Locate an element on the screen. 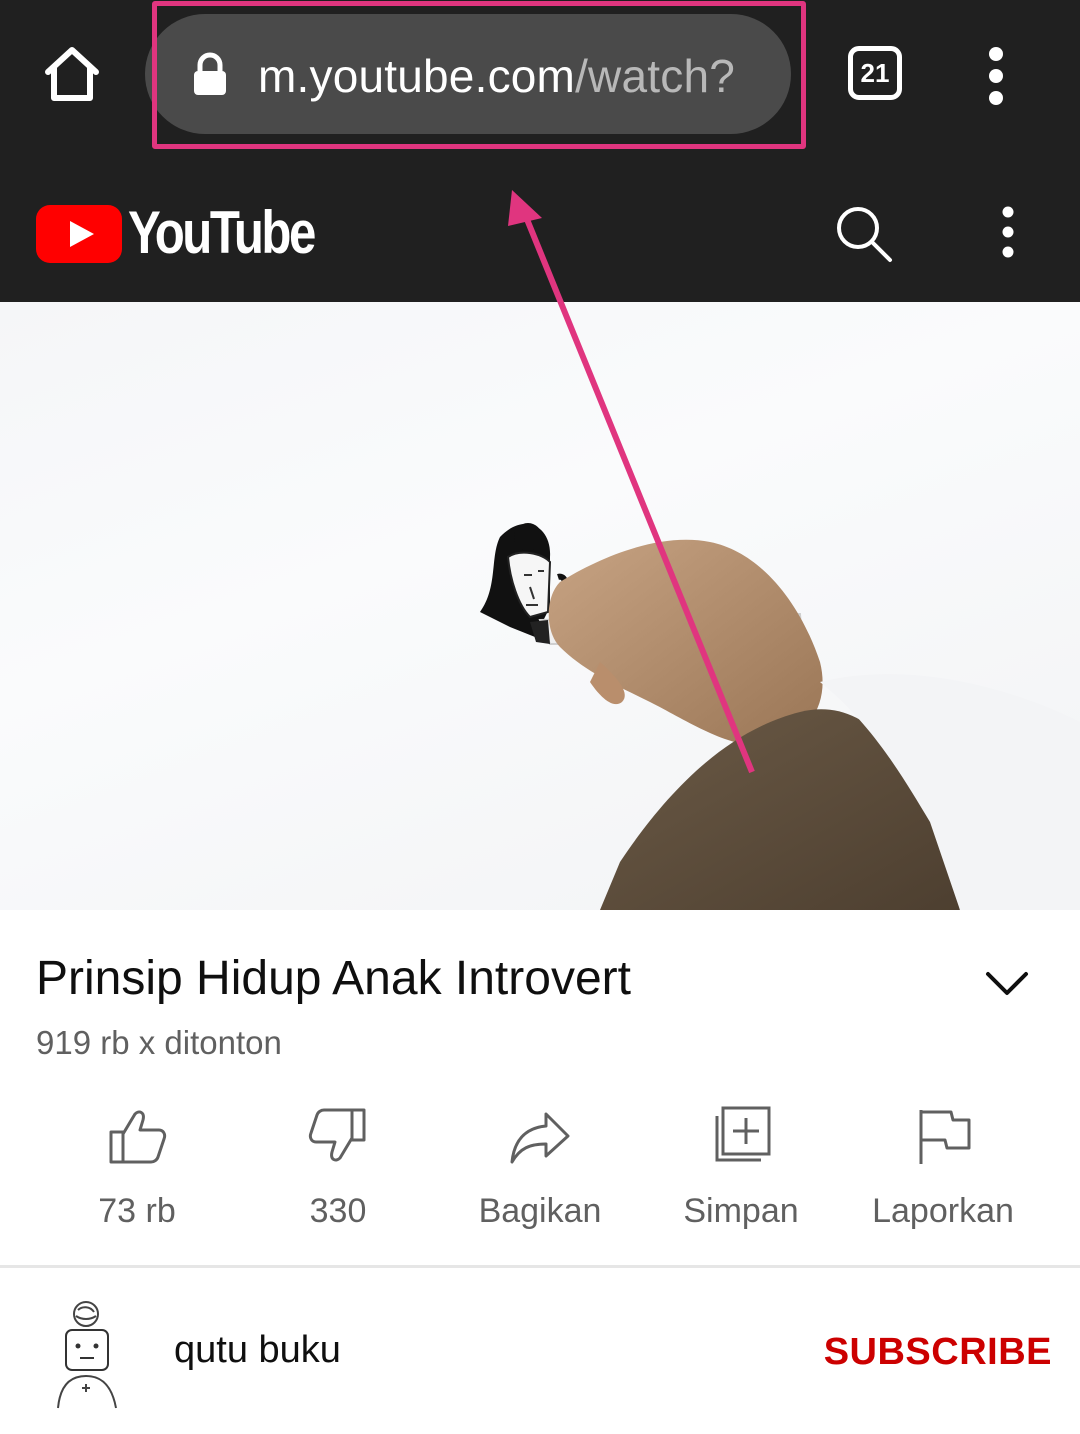 The height and width of the screenshot is (1434, 1080). report-button: Laporkan is located at coordinates (943, 1170).